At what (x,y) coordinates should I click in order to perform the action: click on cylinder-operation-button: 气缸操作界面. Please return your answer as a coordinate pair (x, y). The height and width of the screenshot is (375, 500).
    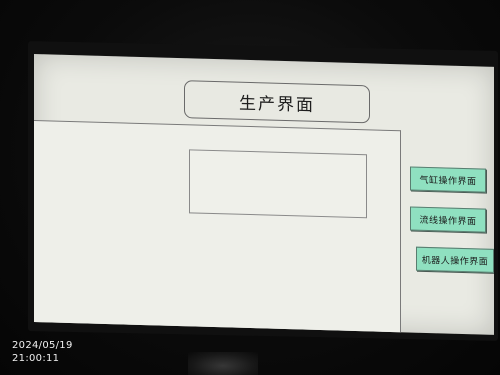
    Looking at the image, I should click on (448, 179).